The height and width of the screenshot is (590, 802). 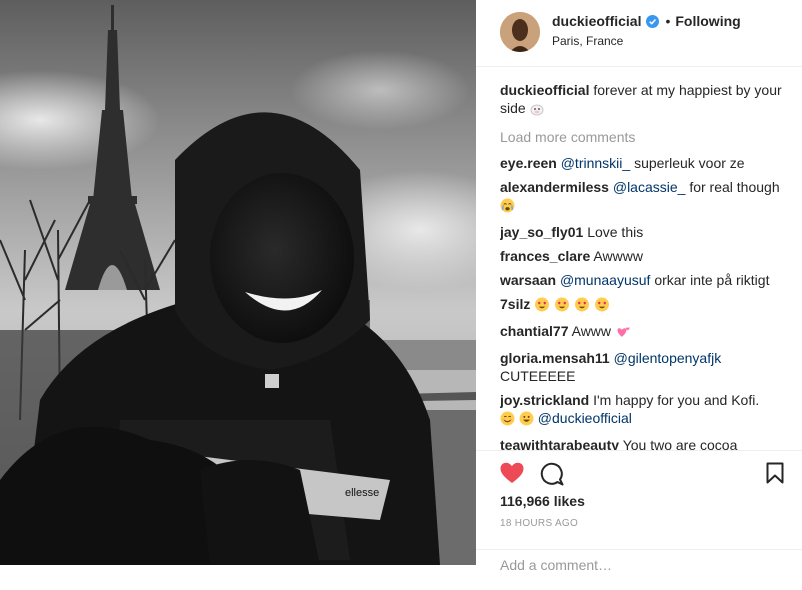 I want to click on location-link: Paris, France, so click(x=587, y=41).